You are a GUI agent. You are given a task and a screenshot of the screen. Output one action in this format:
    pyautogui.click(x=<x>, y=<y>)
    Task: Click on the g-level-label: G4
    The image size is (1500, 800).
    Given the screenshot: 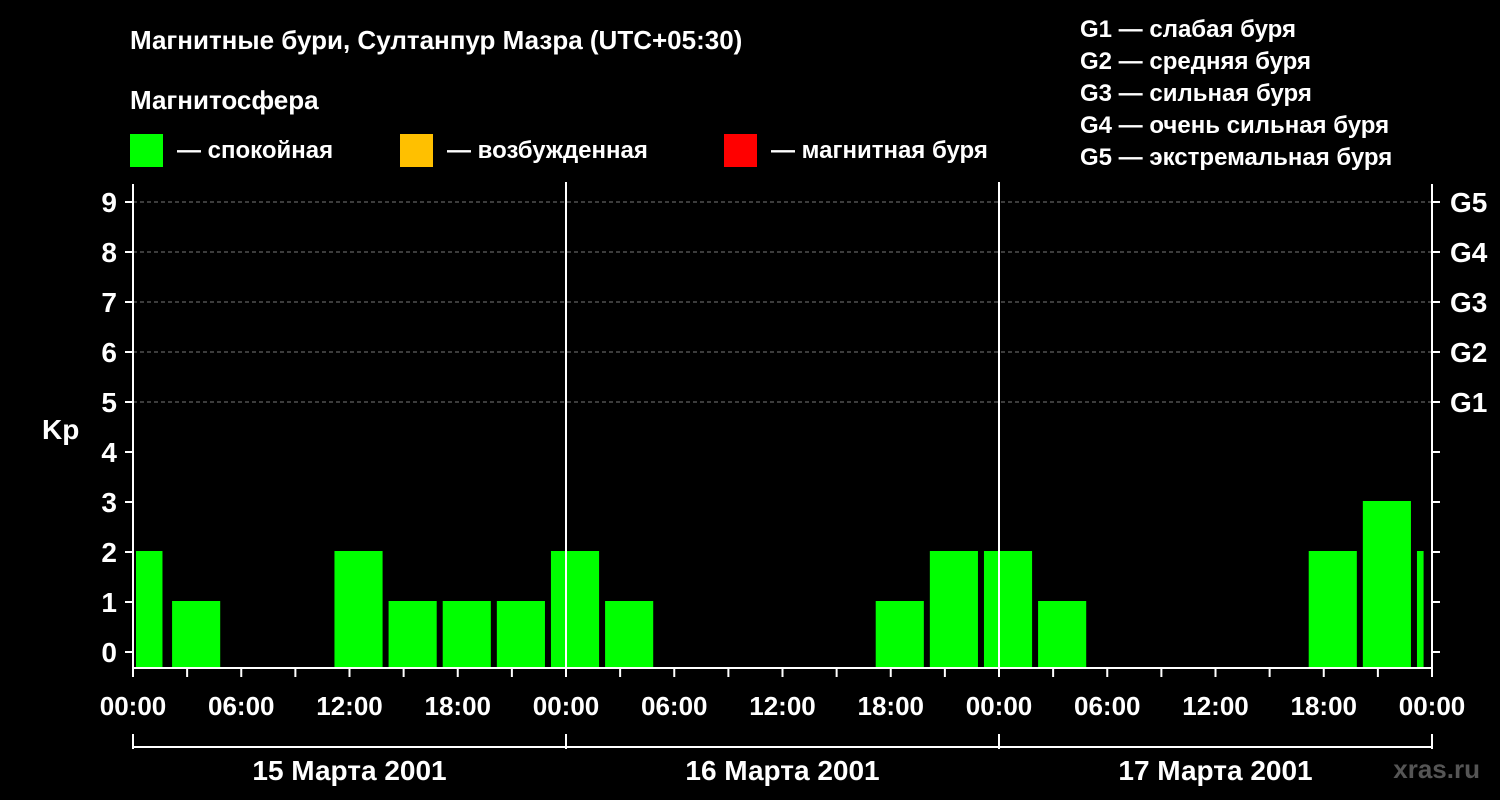 What is the action you would take?
    pyautogui.click(x=1469, y=252)
    